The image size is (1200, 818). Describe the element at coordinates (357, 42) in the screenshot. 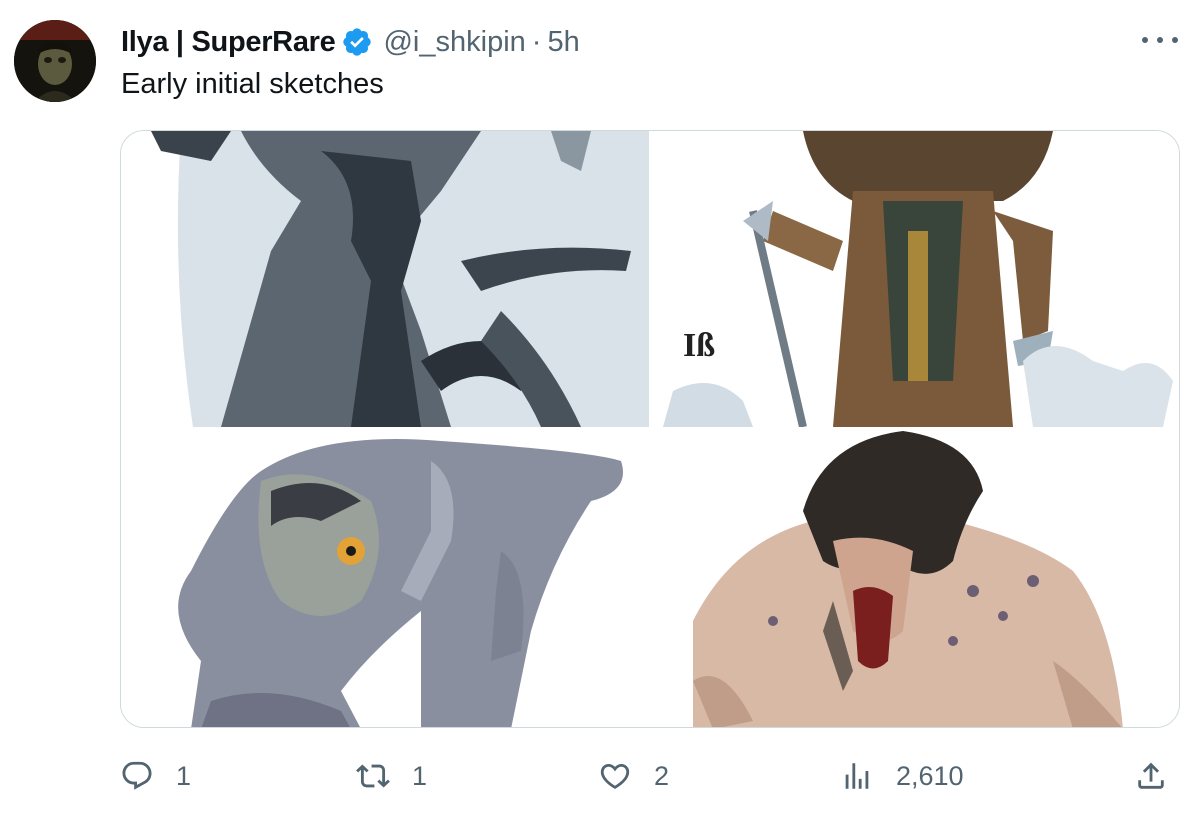

I see `verified-badge-icon` at that location.